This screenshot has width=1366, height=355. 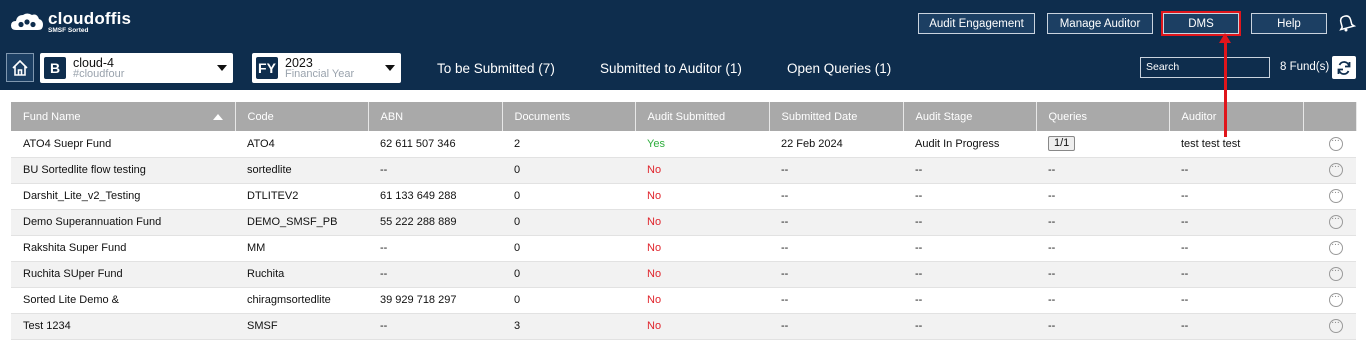 I want to click on cloudoffis-logo: cloudoffis SMSF Sorted, so click(x=70, y=22).